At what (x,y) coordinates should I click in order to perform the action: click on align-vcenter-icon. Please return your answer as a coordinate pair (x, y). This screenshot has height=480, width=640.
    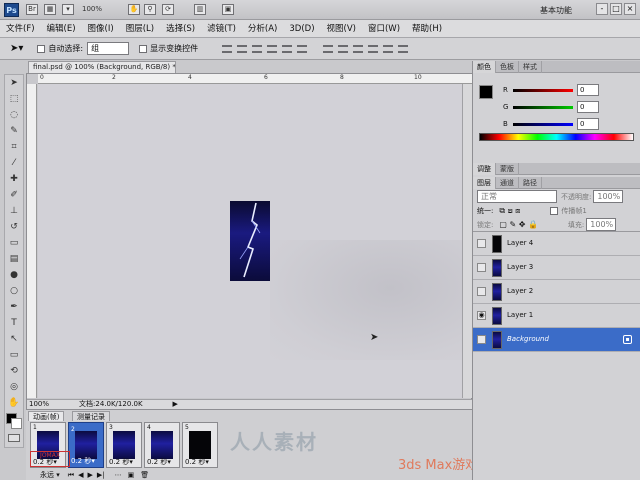
    Looking at the image, I should click on (242, 48).